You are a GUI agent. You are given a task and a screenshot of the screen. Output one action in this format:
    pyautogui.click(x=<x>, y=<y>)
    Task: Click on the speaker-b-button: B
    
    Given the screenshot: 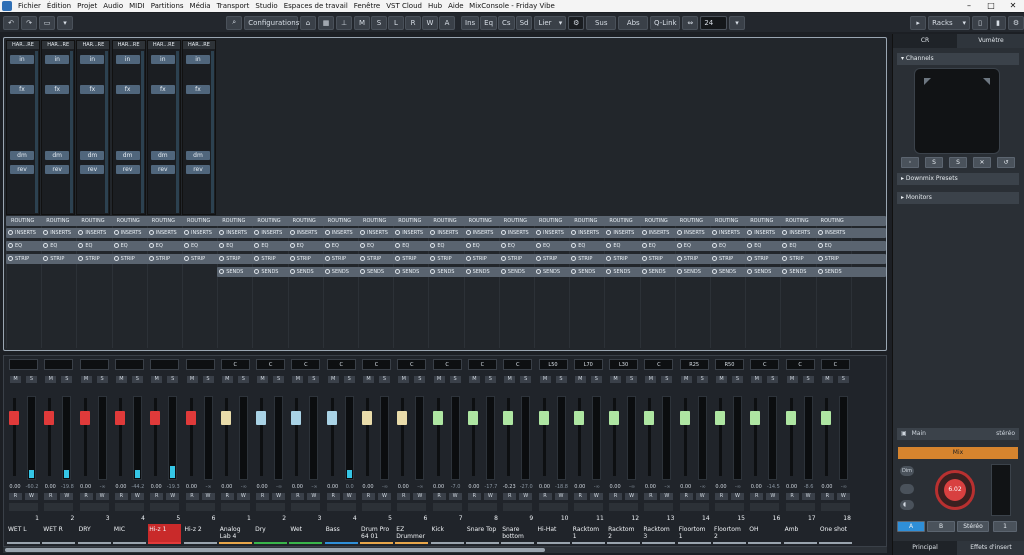 What is the action you would take?
    pyautogui.click(x=941, y=526)
    